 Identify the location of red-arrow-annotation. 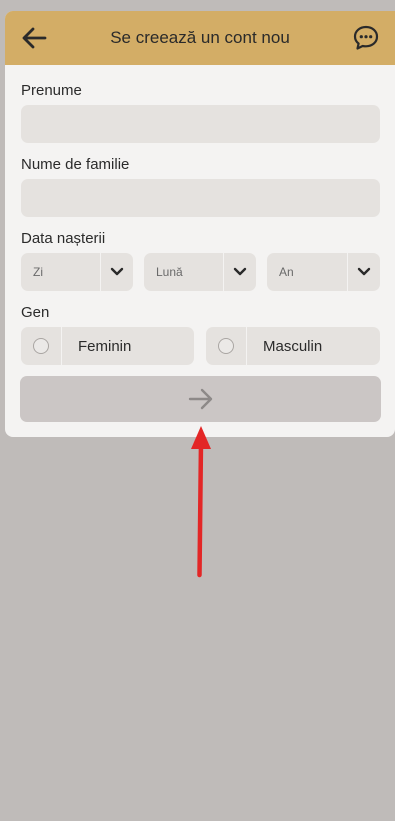
(201, 502).